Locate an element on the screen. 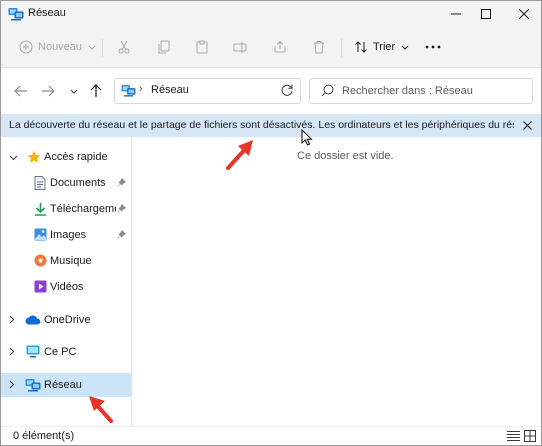 The width and height of the screenshot is (542, 446). list-icon is located at coordinates (513, 436).